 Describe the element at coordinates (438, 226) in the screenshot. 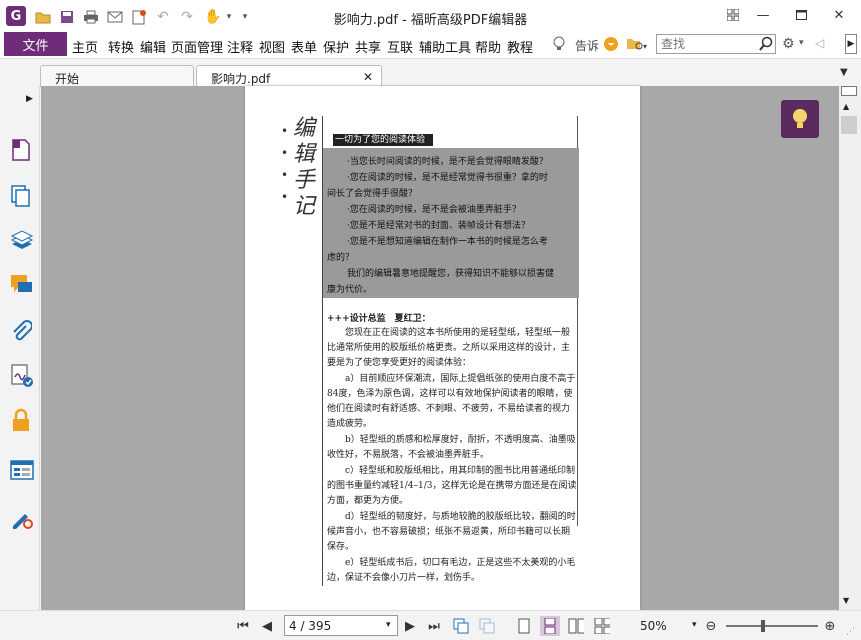

I see `highlight-line: ·您是不是经常对书的封面、装帧设计有想法？` at that location.